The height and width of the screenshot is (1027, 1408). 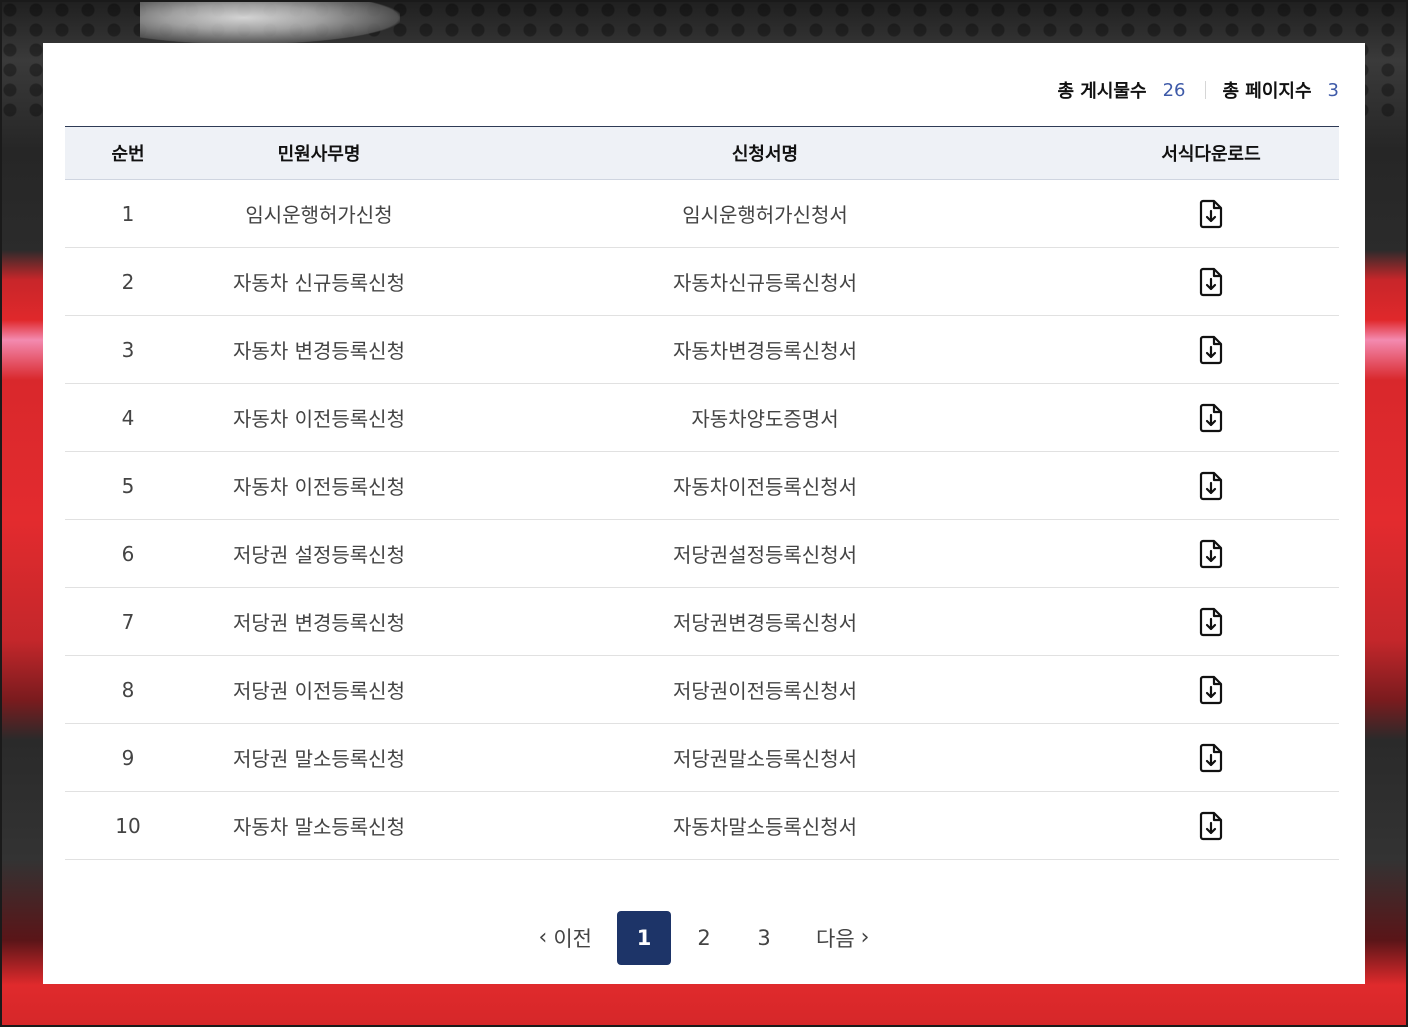 What do you see at coordinates (1198, 90) in the screenshot?
I see `board-summary: 총 게시물수 26 총 페이지수 3` at bounding box center [1198, 90].